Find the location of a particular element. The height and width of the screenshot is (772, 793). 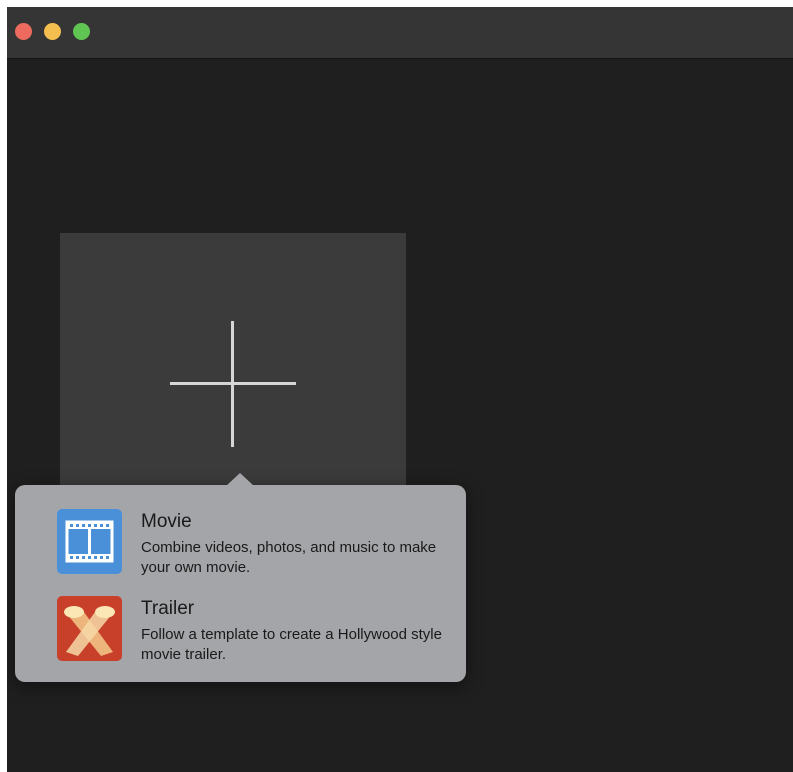

zoom-window-button is located at coordinates (81, 31).